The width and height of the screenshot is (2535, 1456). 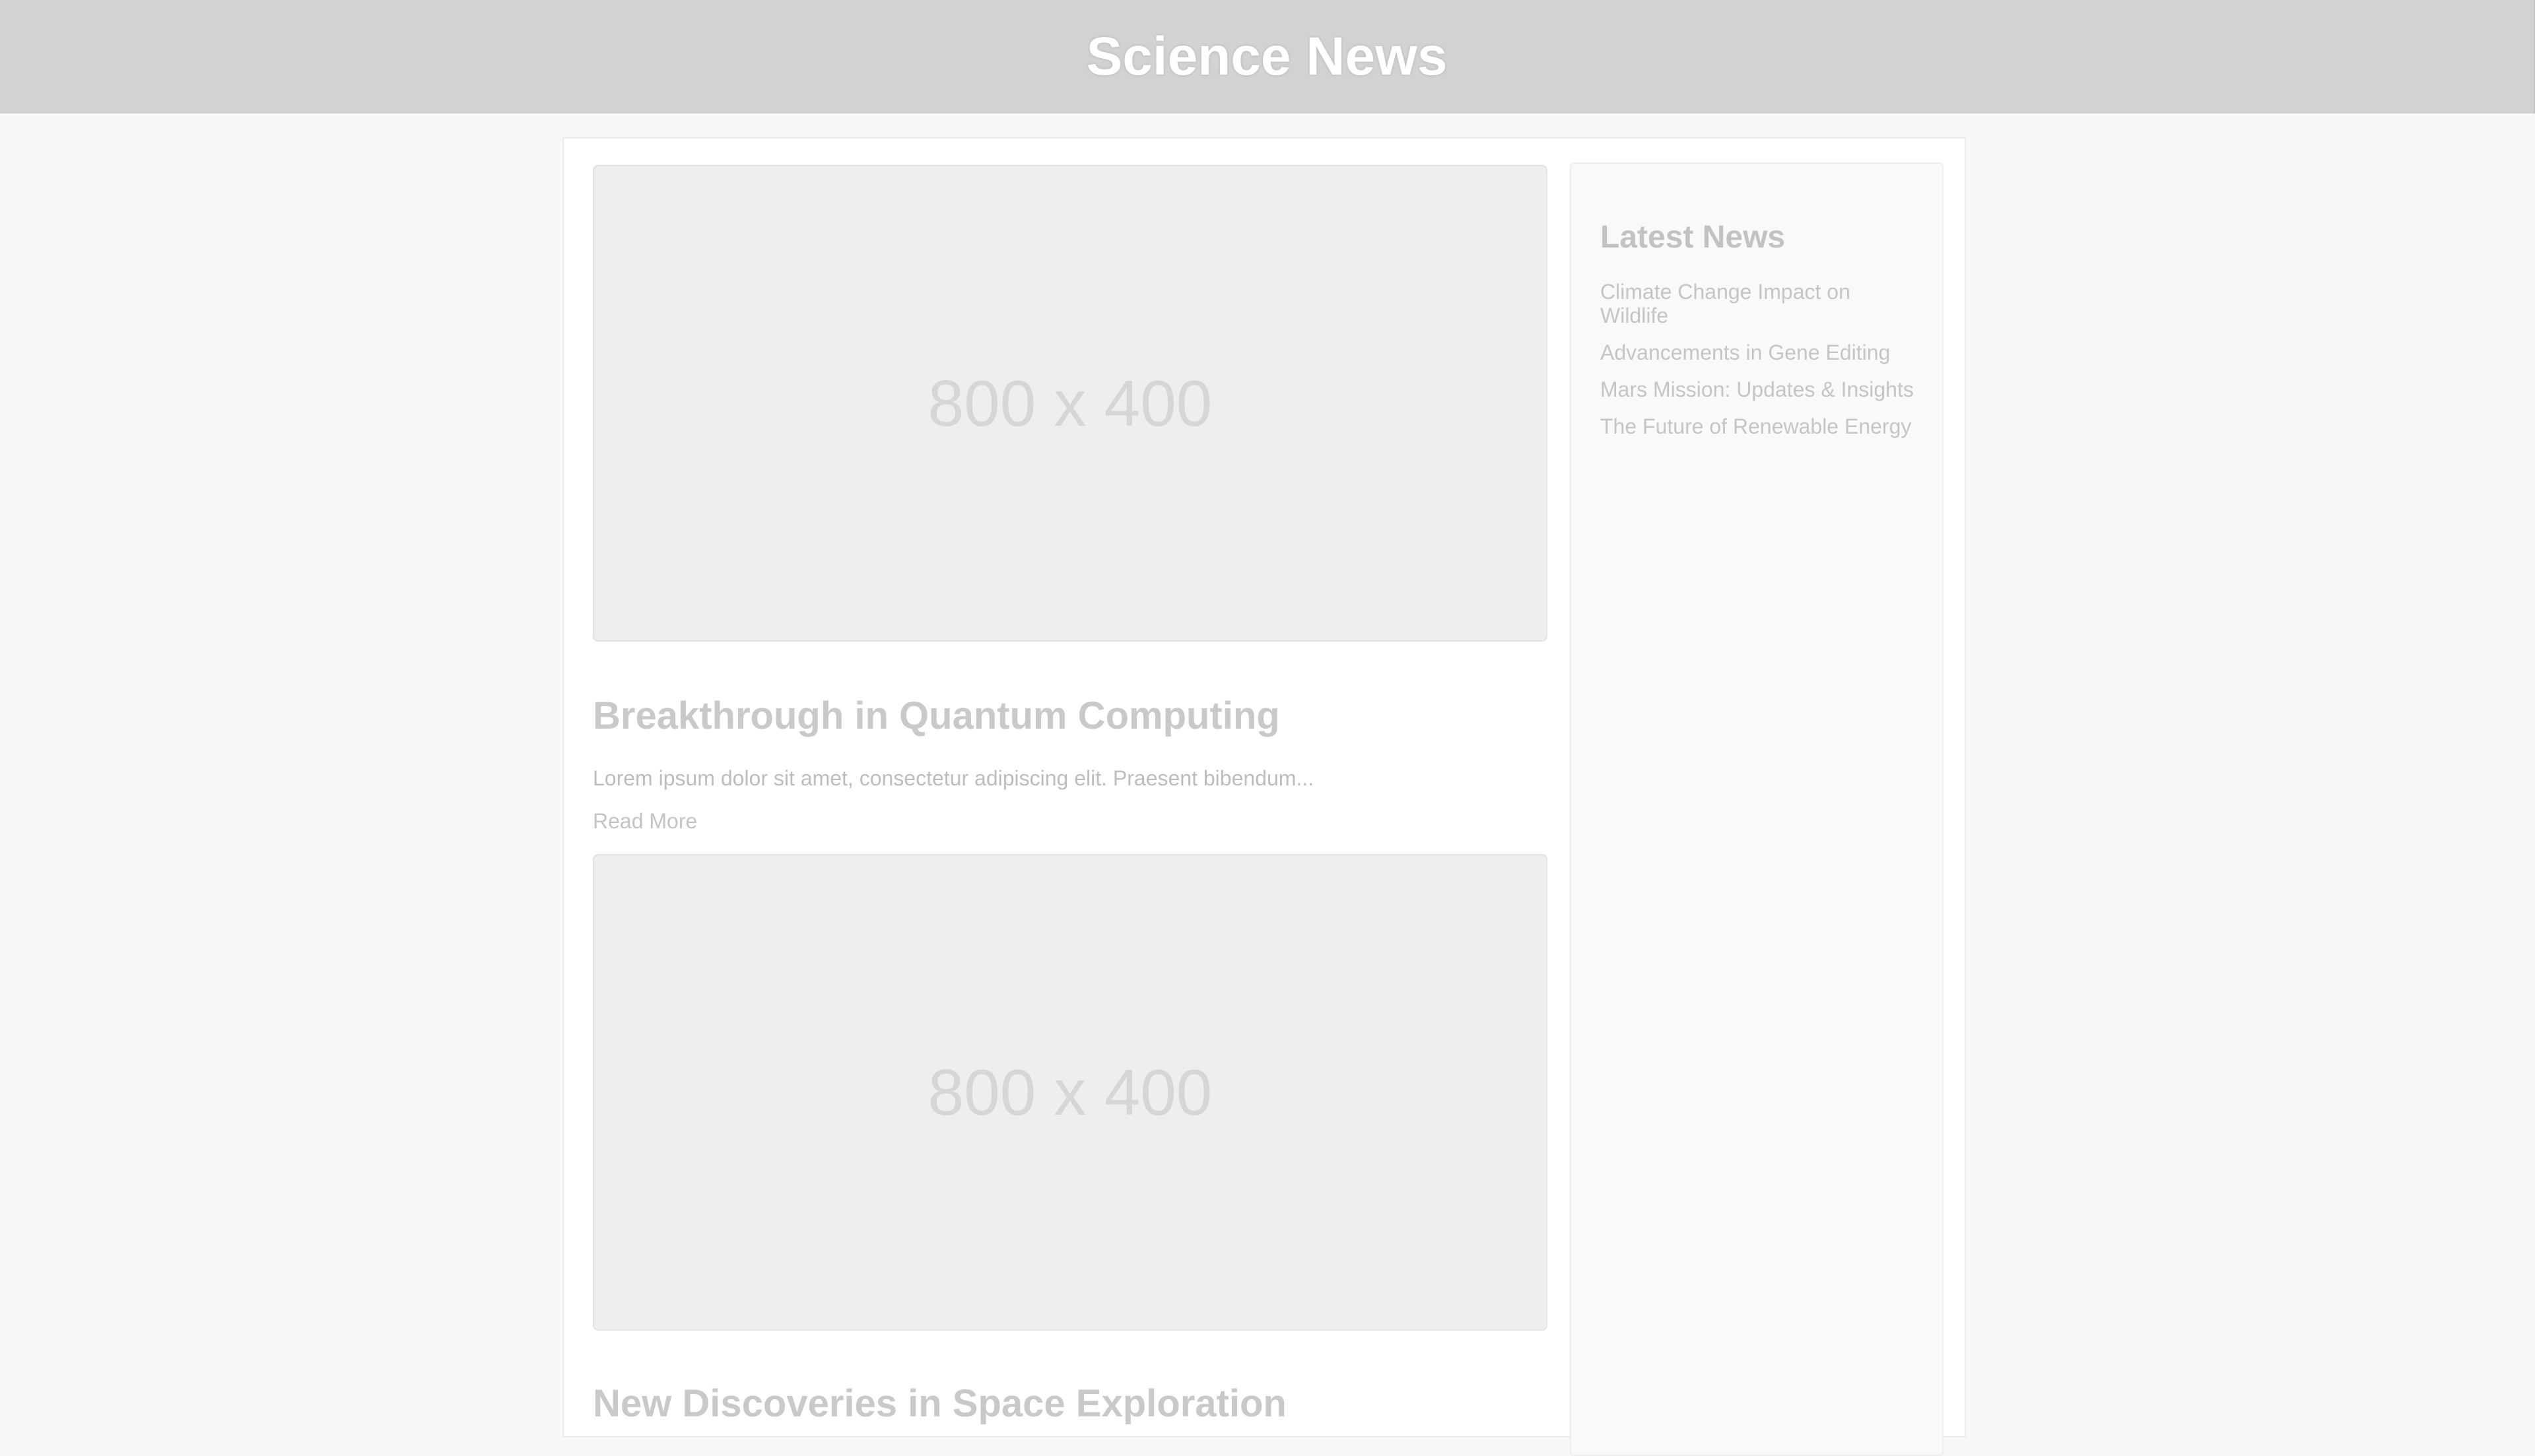 I want to click on latest-news-link: The Future of Renewable Energy, so click(x=1762, y=426).